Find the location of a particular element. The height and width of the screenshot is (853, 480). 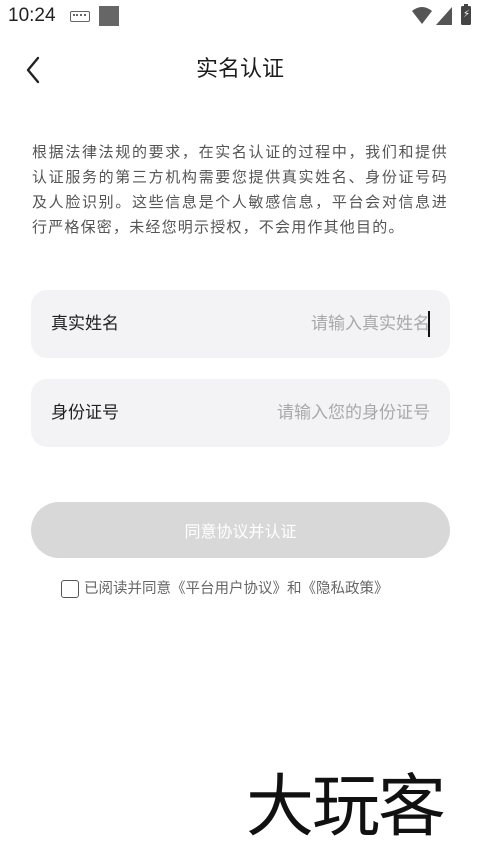

agreement-checkbox is located at coordinates (70, 589).